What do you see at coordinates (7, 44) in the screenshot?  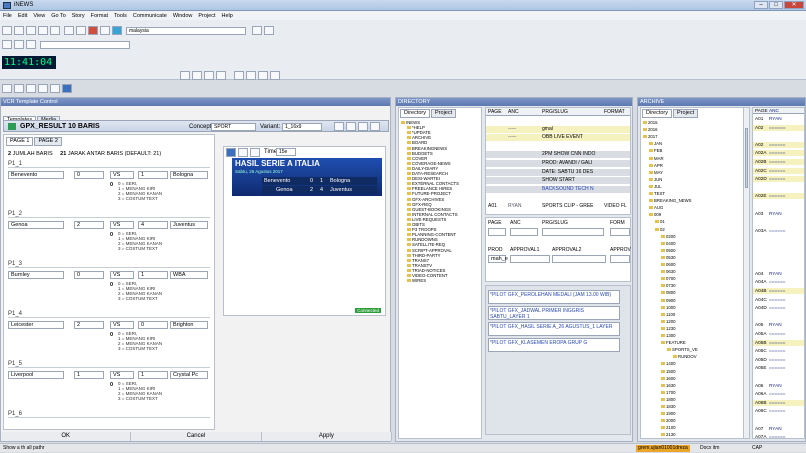 I see `cut-icon` at bounding box center [7, 44].